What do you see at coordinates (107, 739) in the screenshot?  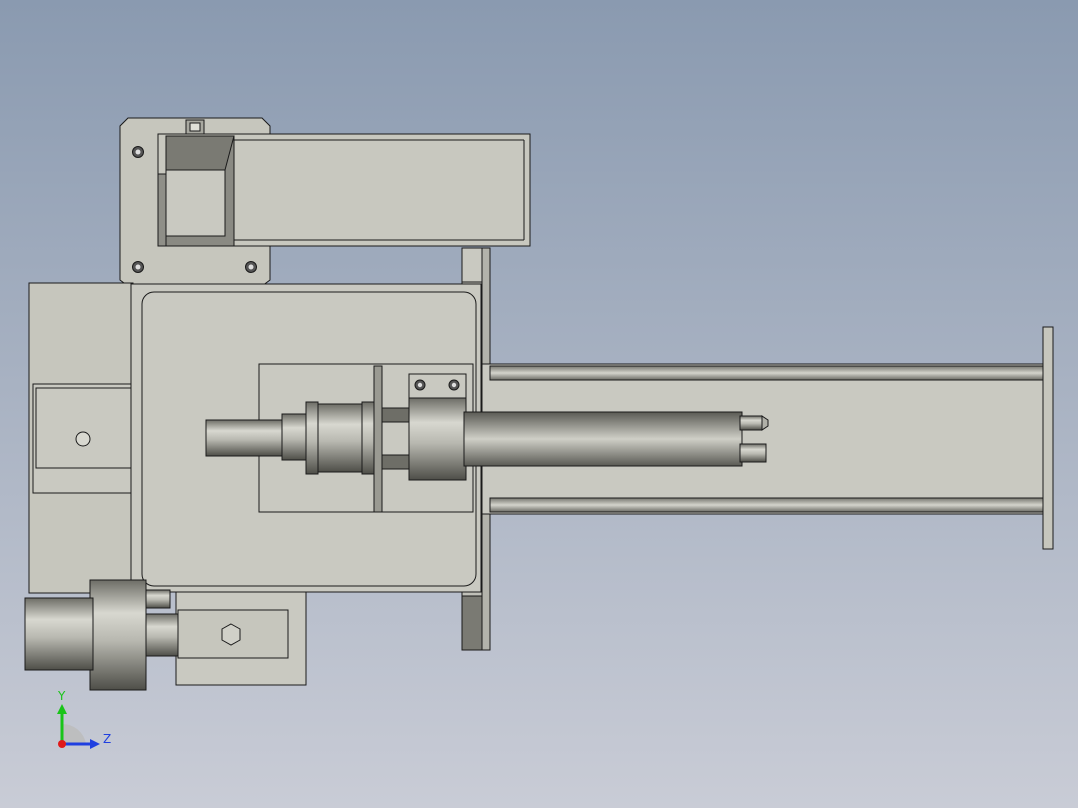 I see `z-axis-label: Z` at bounding box center [107, 739].